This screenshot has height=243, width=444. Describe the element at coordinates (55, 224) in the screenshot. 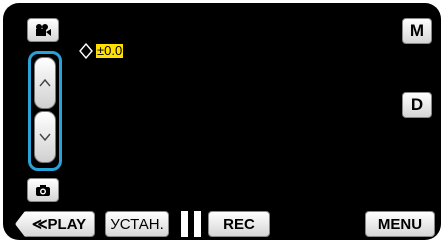

I see `playback-button: ≪PLAY` at that location.